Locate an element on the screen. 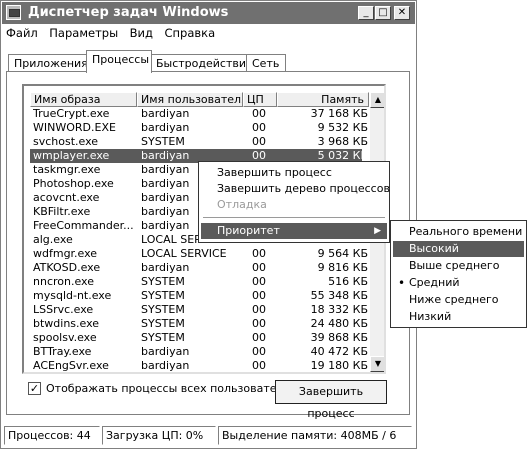 The height and width of the screenshot is (449, 531). table-row: btwdins.exe SYSTEM 00 24 480 КБ is located at coordinates (199, 324).